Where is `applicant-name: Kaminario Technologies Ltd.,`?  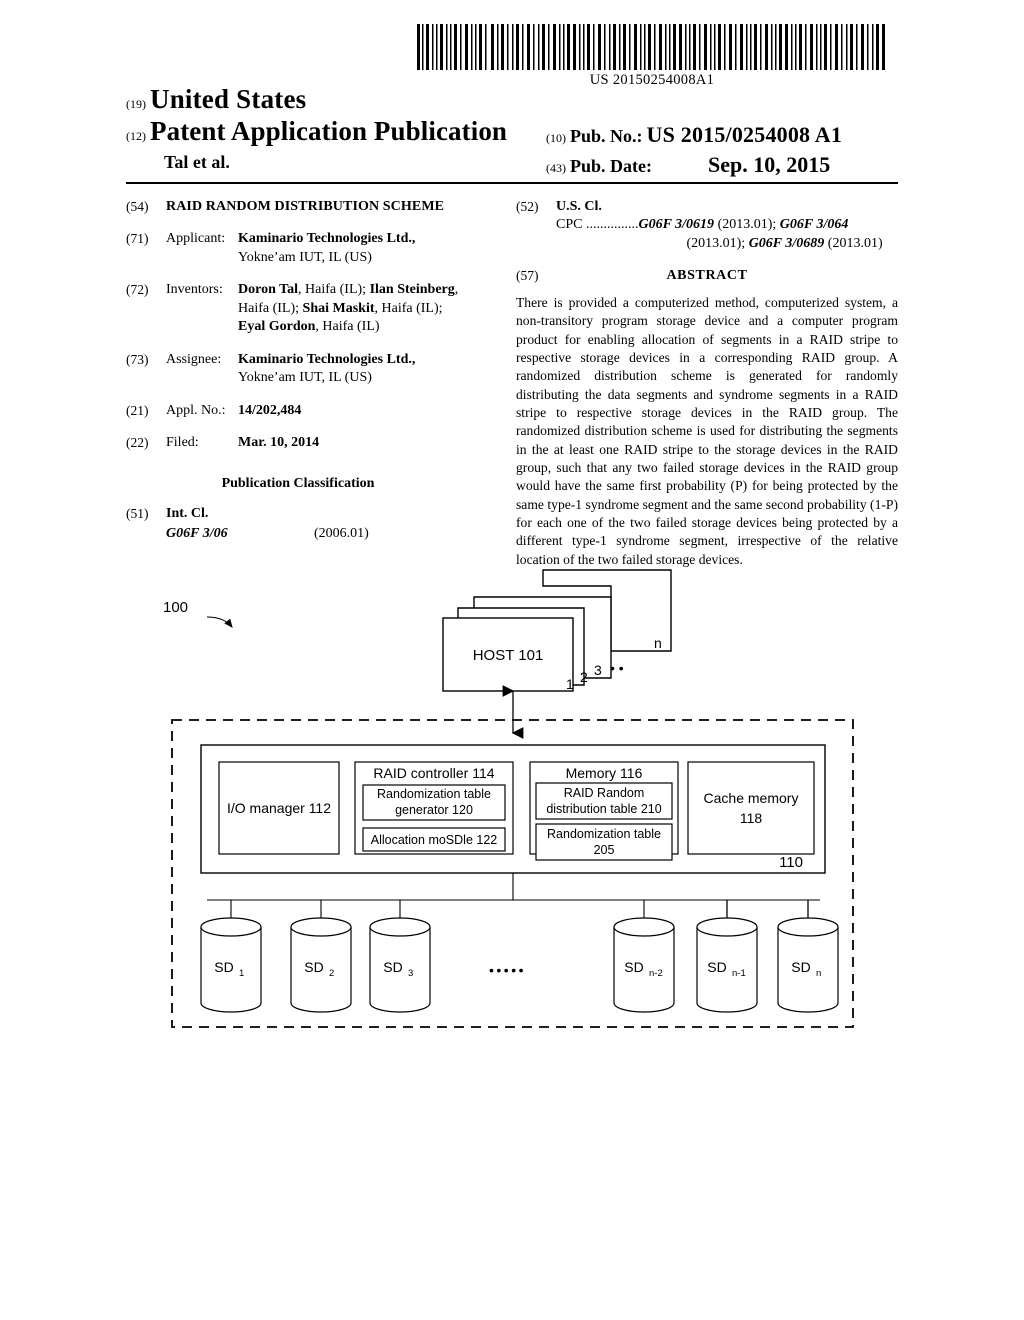 applicant-name: Kaminario Technologies Ltd., is located at coordinates (327, 239).